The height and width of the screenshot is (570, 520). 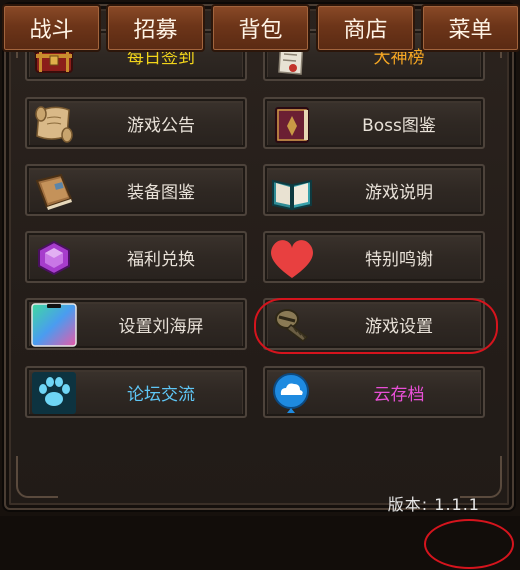 What do you see at coordinates (292, 258) in the screenshot?
I see `heart-icon` at bounding box center [292, 258].